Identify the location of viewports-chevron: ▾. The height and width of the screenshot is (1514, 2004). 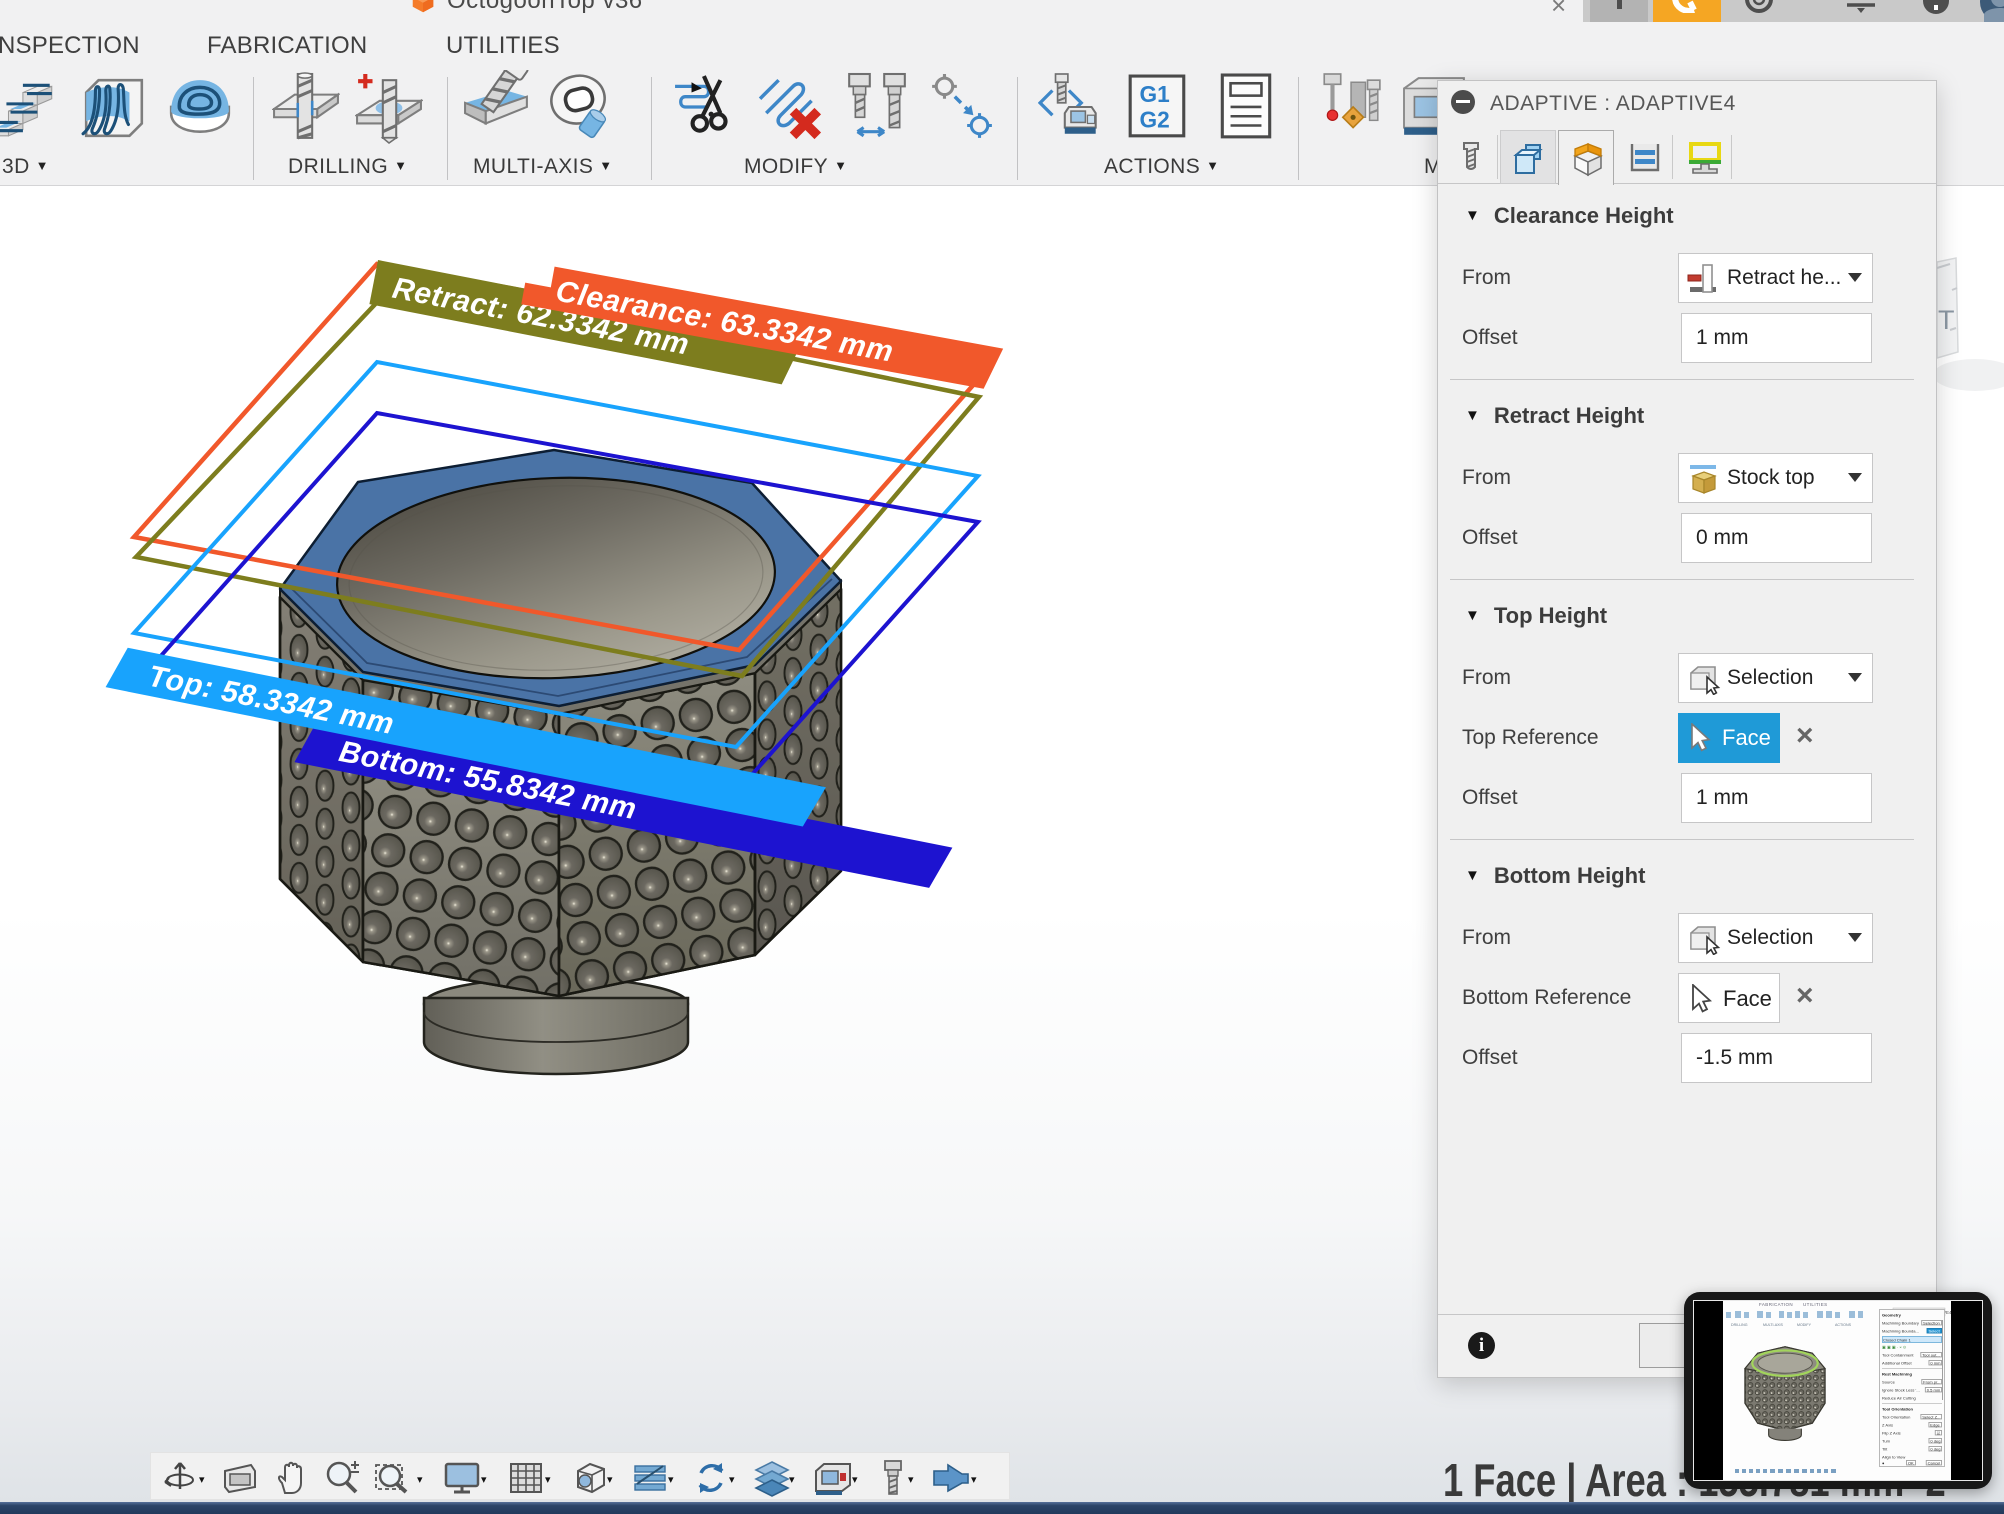
(610, 1479).